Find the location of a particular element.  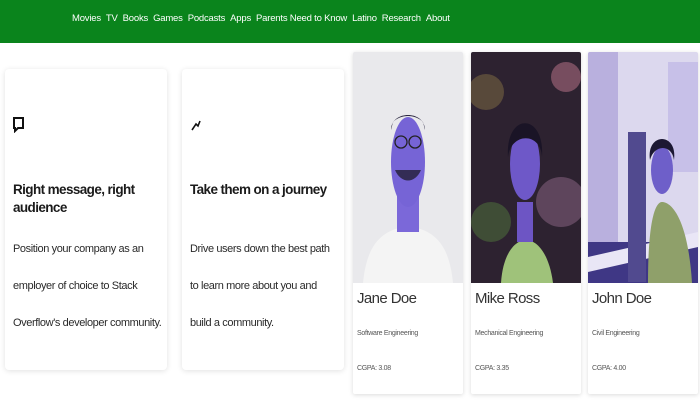

nav-link-parents-need-to-know: Parents Need to Know is located at coordinates (301, 18).